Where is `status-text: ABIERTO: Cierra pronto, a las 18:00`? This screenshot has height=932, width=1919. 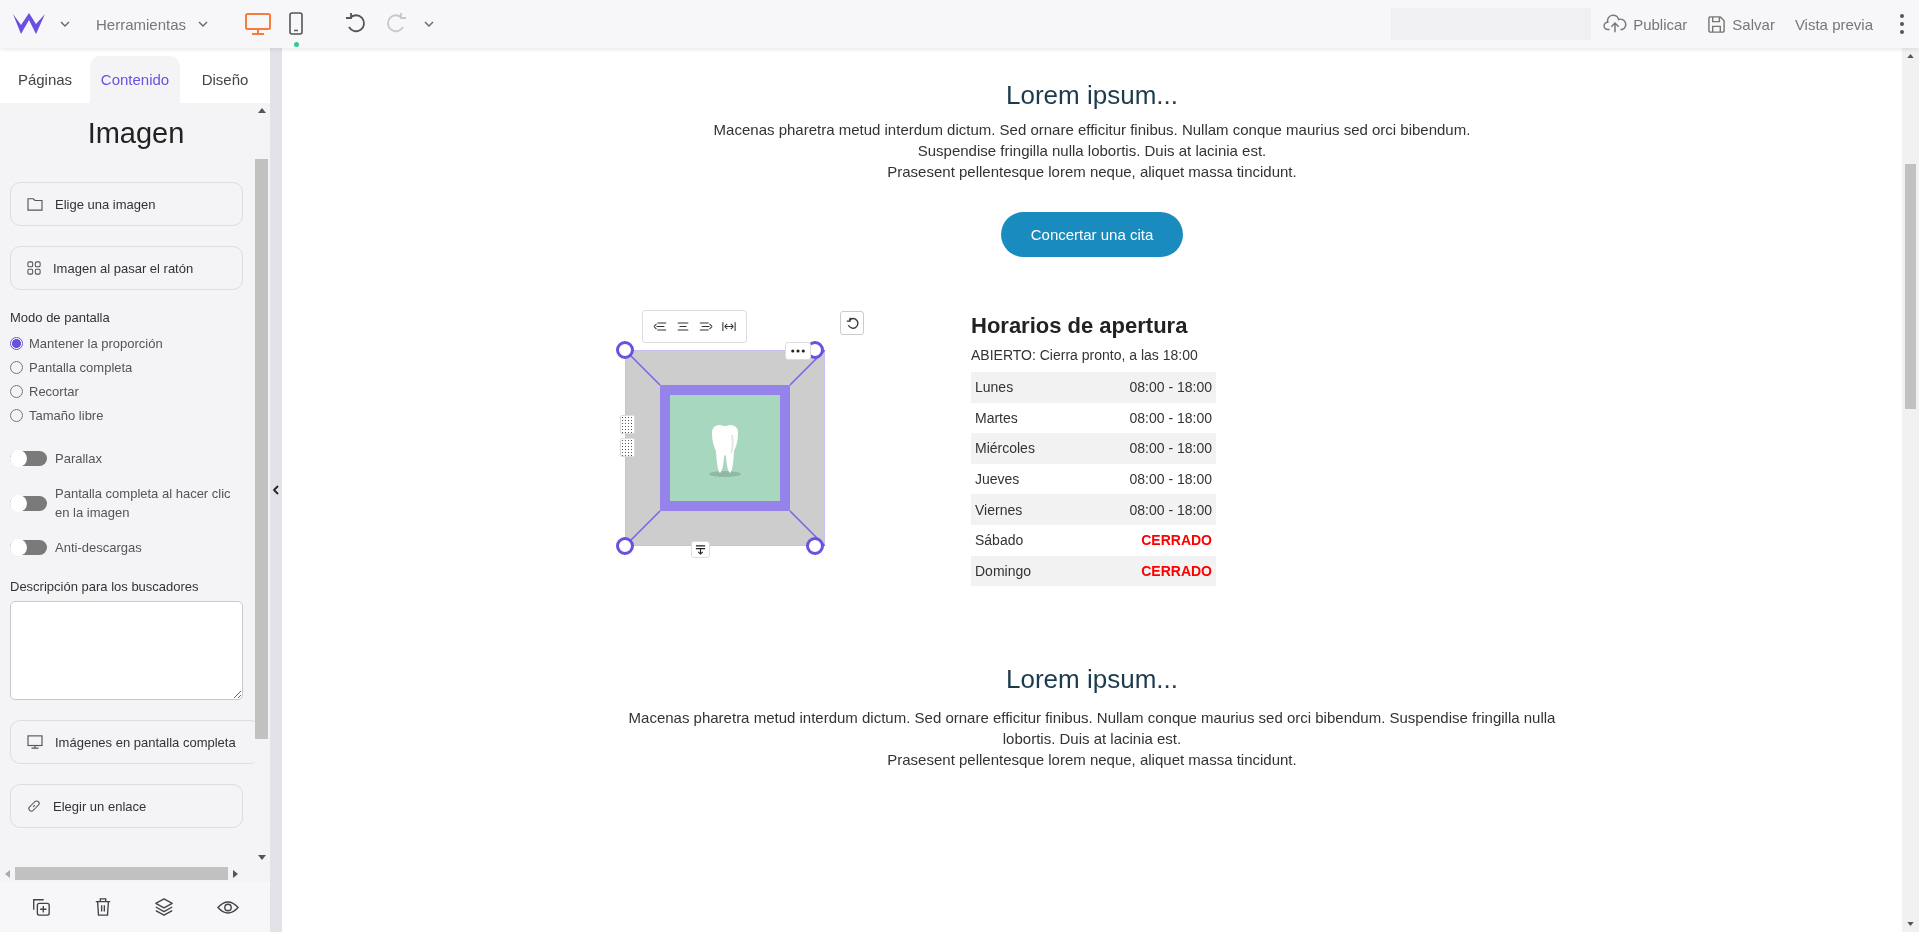 status-text: ABIERTO: Cierra pronto, a las 18:00 is located at coordinates (1085, 355).